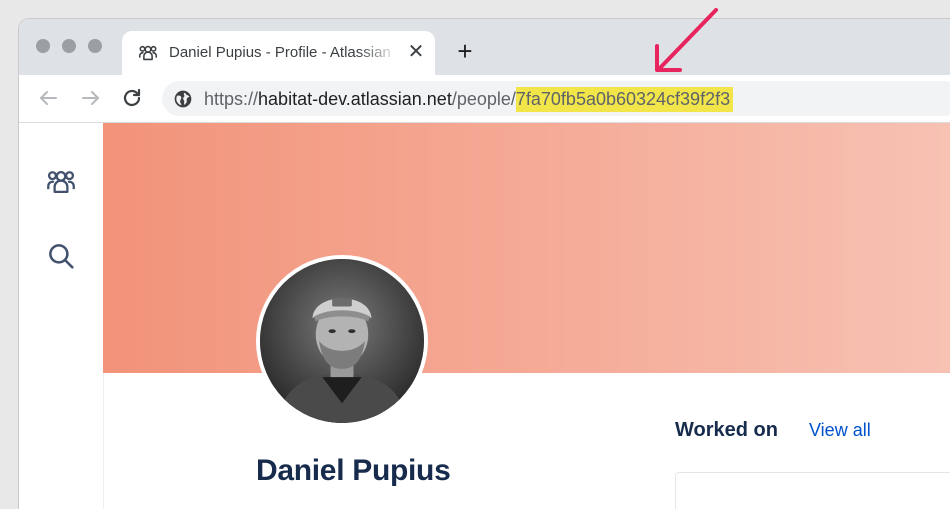 The height and width of the screenshot is (509, 950). What do you see at coordinates (416, 52) in the screenshot?
I see `tab-close-icon: ✕` at bounding box center [416, 52].